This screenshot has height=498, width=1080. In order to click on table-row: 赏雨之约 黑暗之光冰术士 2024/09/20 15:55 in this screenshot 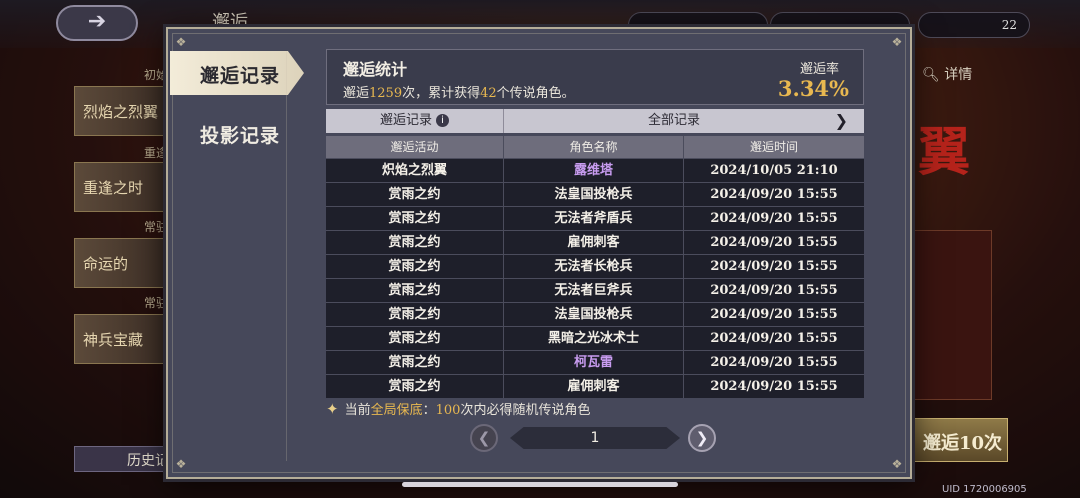, I will do `click(595, 338)`.